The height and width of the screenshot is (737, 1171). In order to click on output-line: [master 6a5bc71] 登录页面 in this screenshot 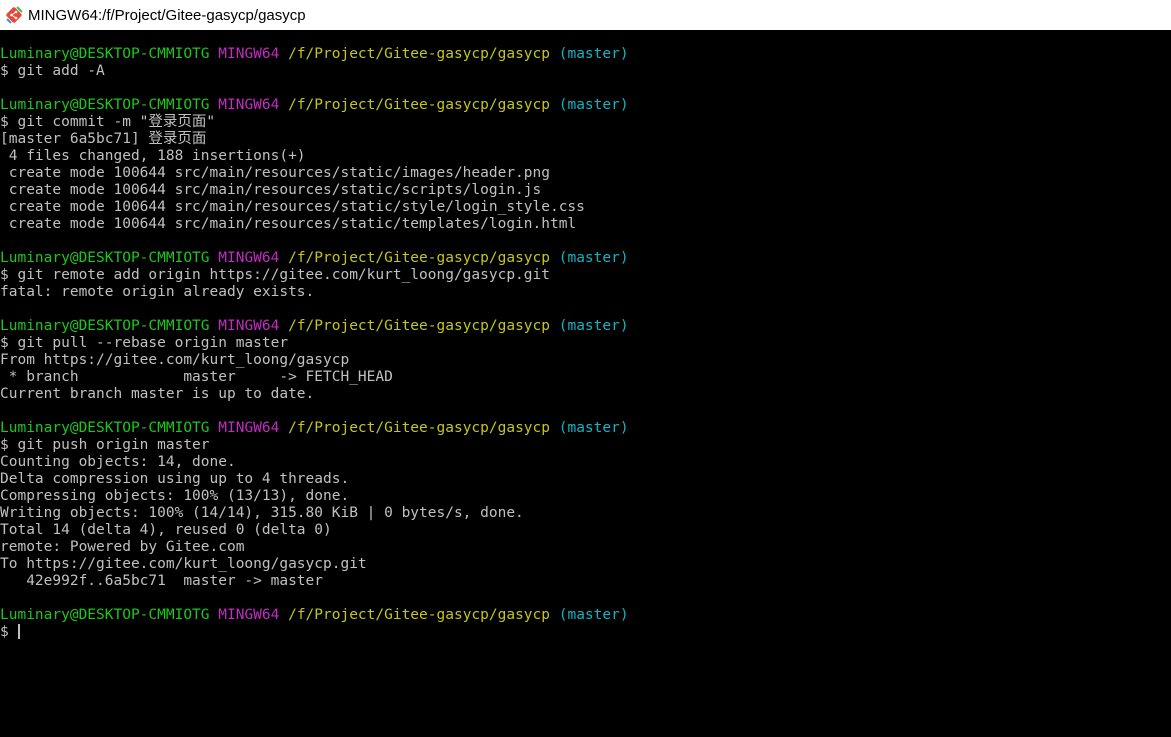, I will do `click(585, 139)`.